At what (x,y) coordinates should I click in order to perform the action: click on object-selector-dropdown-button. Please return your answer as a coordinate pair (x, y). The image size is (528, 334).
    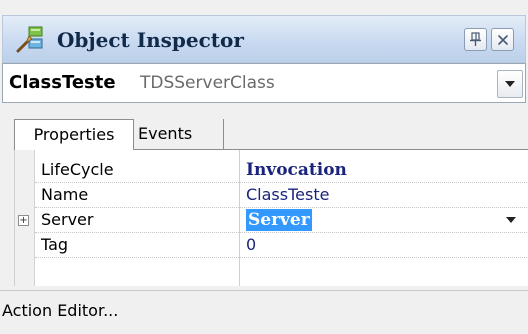
    Looking at the image, I should click on (510, 84).